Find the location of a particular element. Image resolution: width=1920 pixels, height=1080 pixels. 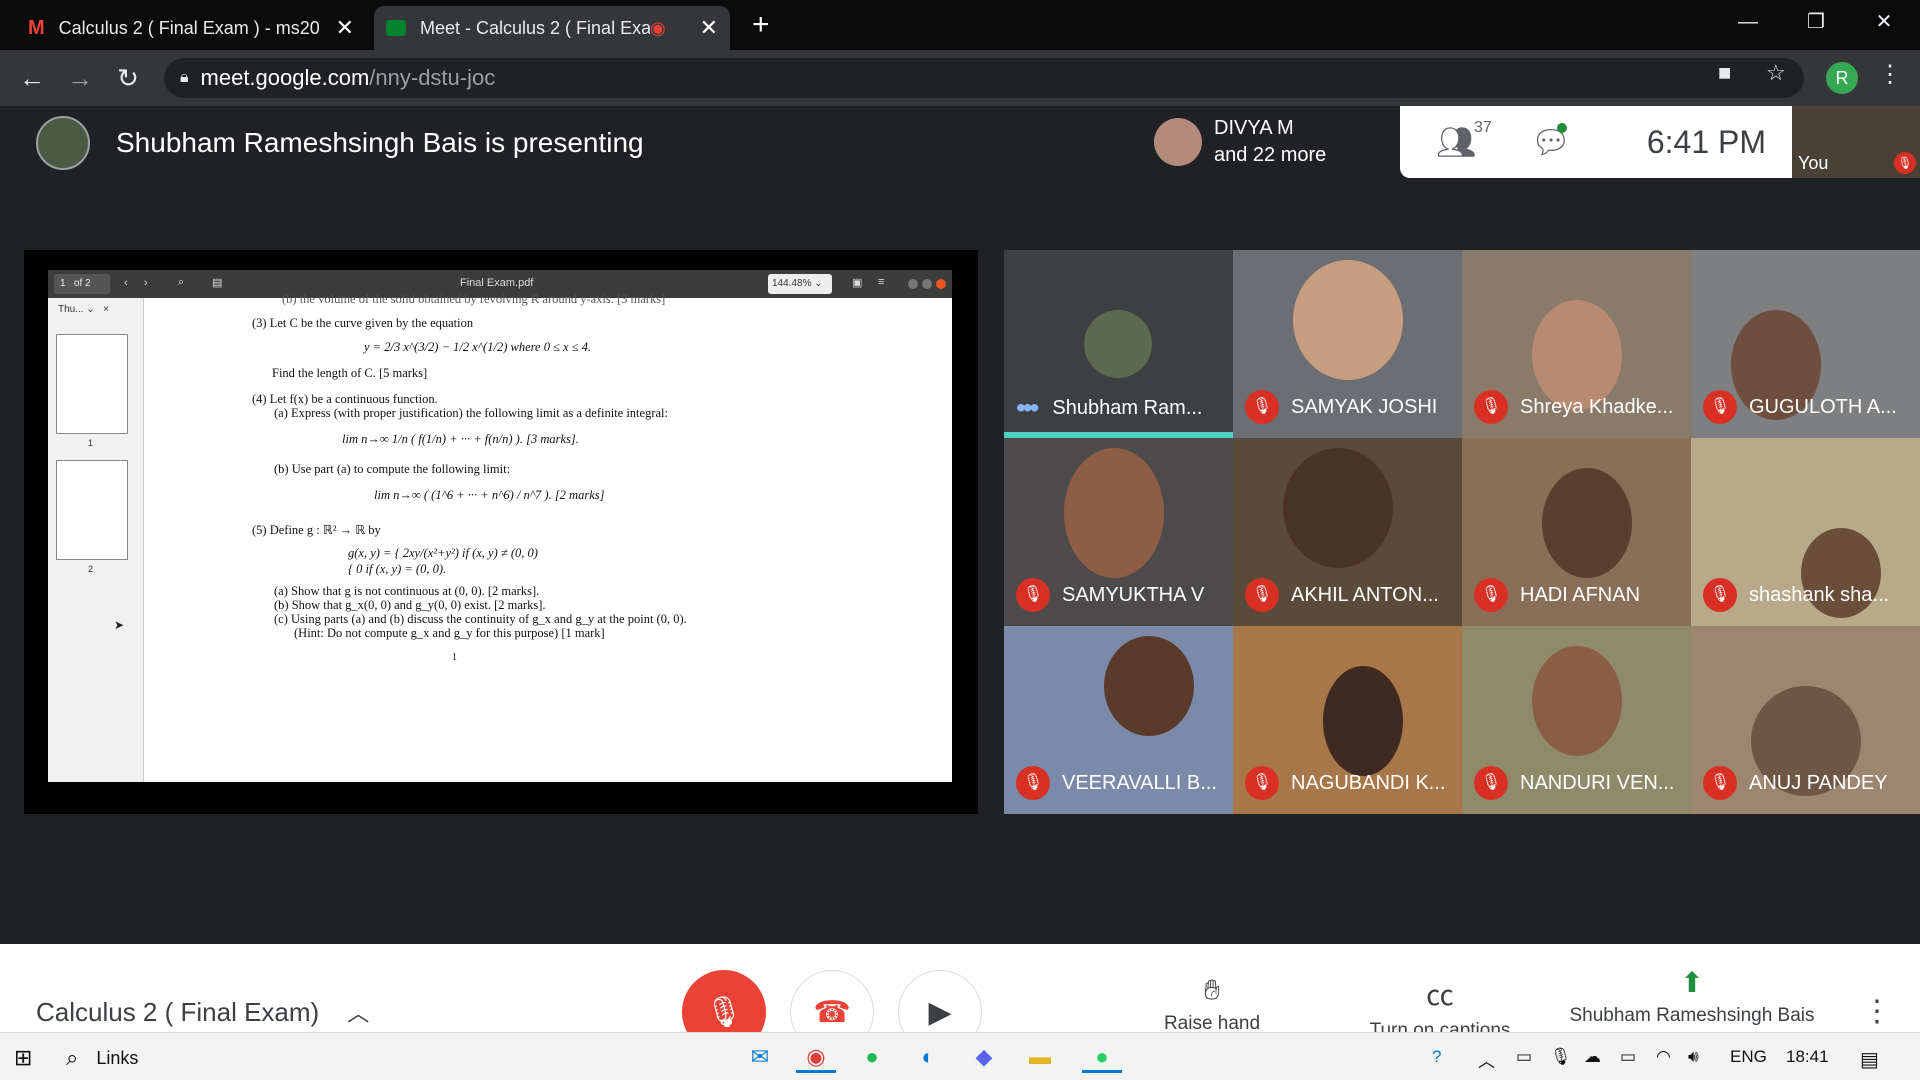

hang-up-icon: ☎︎ is located at coordinates (832, 1012).